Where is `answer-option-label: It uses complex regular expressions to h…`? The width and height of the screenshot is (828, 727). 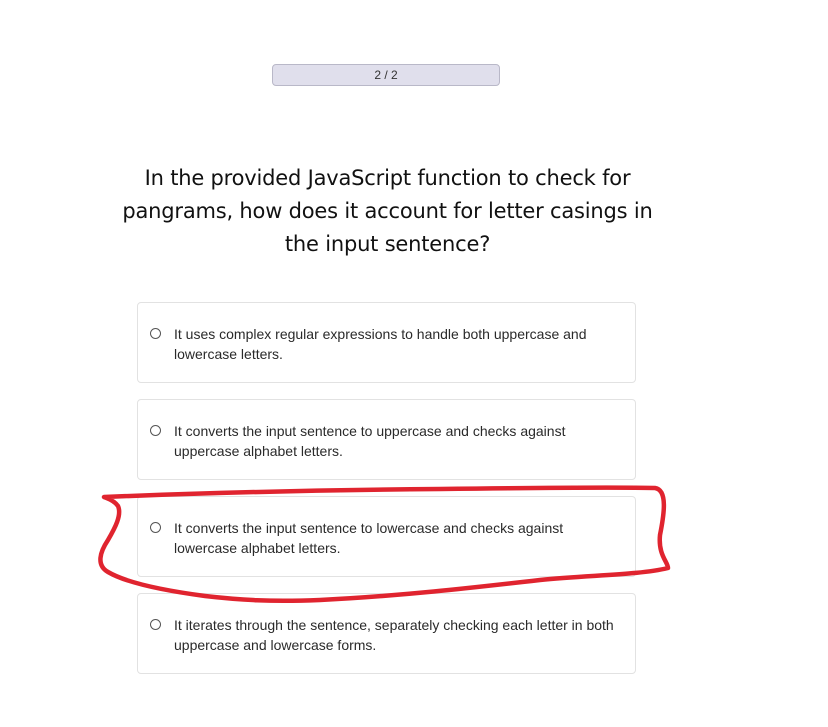 answer-option-label: It uses complex regular expressions to h… is located at coordinates (380, 344).